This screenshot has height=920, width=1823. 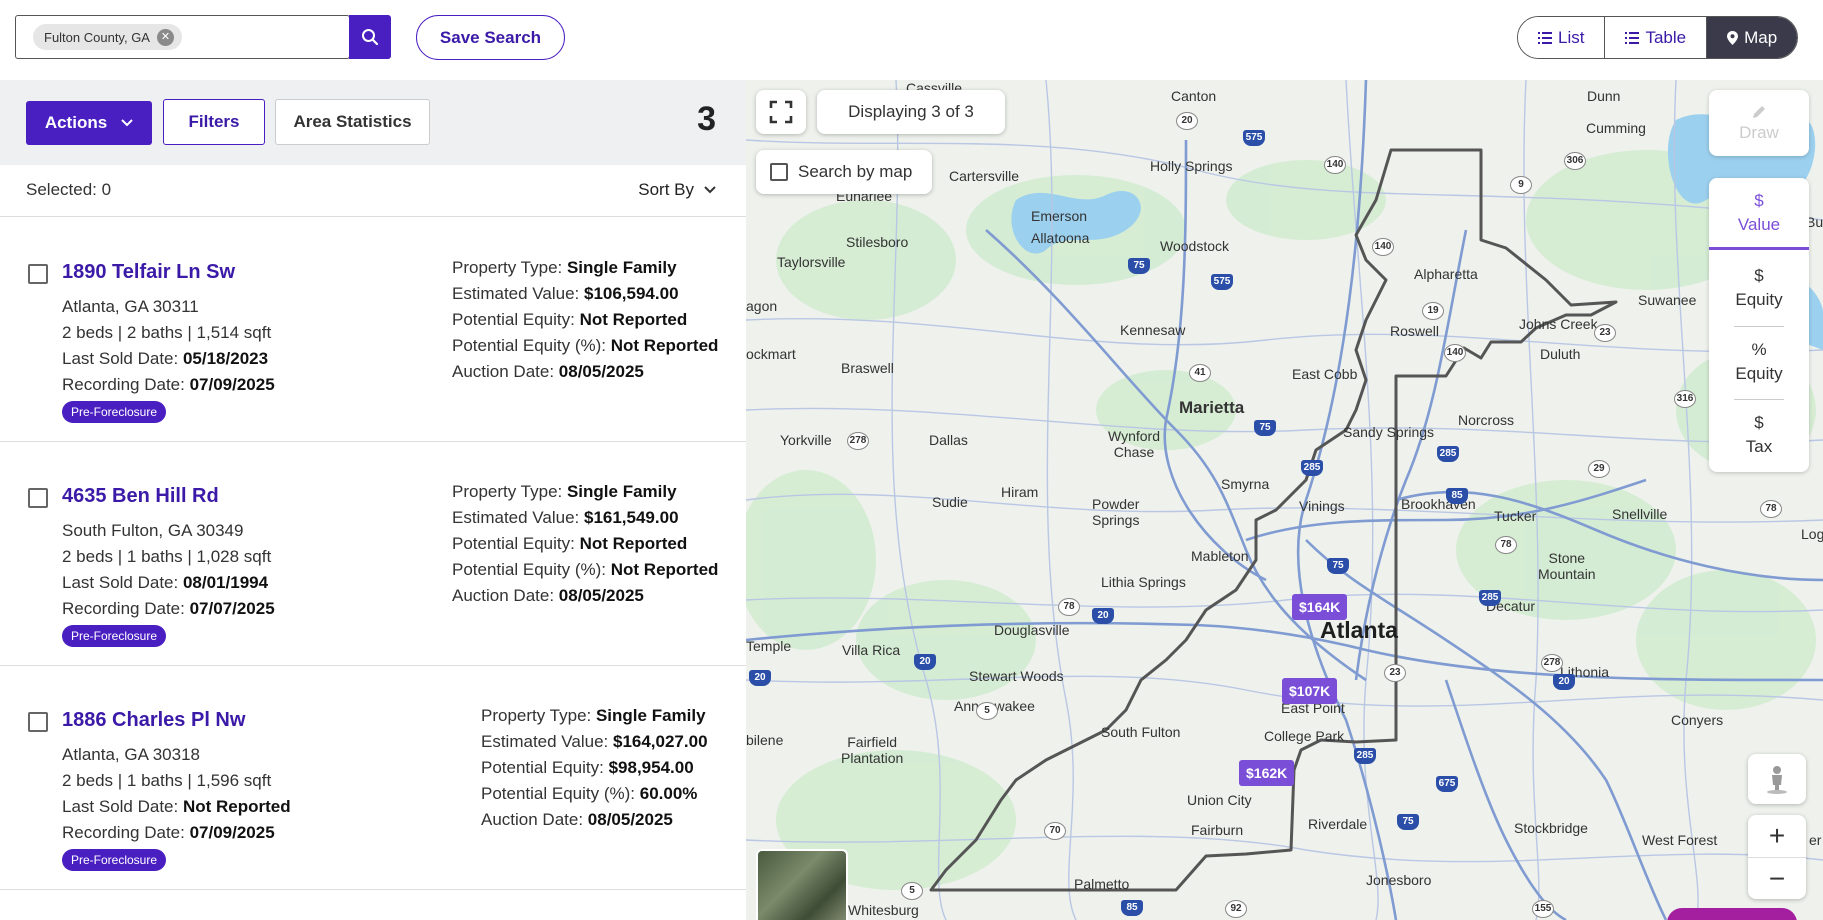 I want to click on search-icon, so click(x=370, y=37).